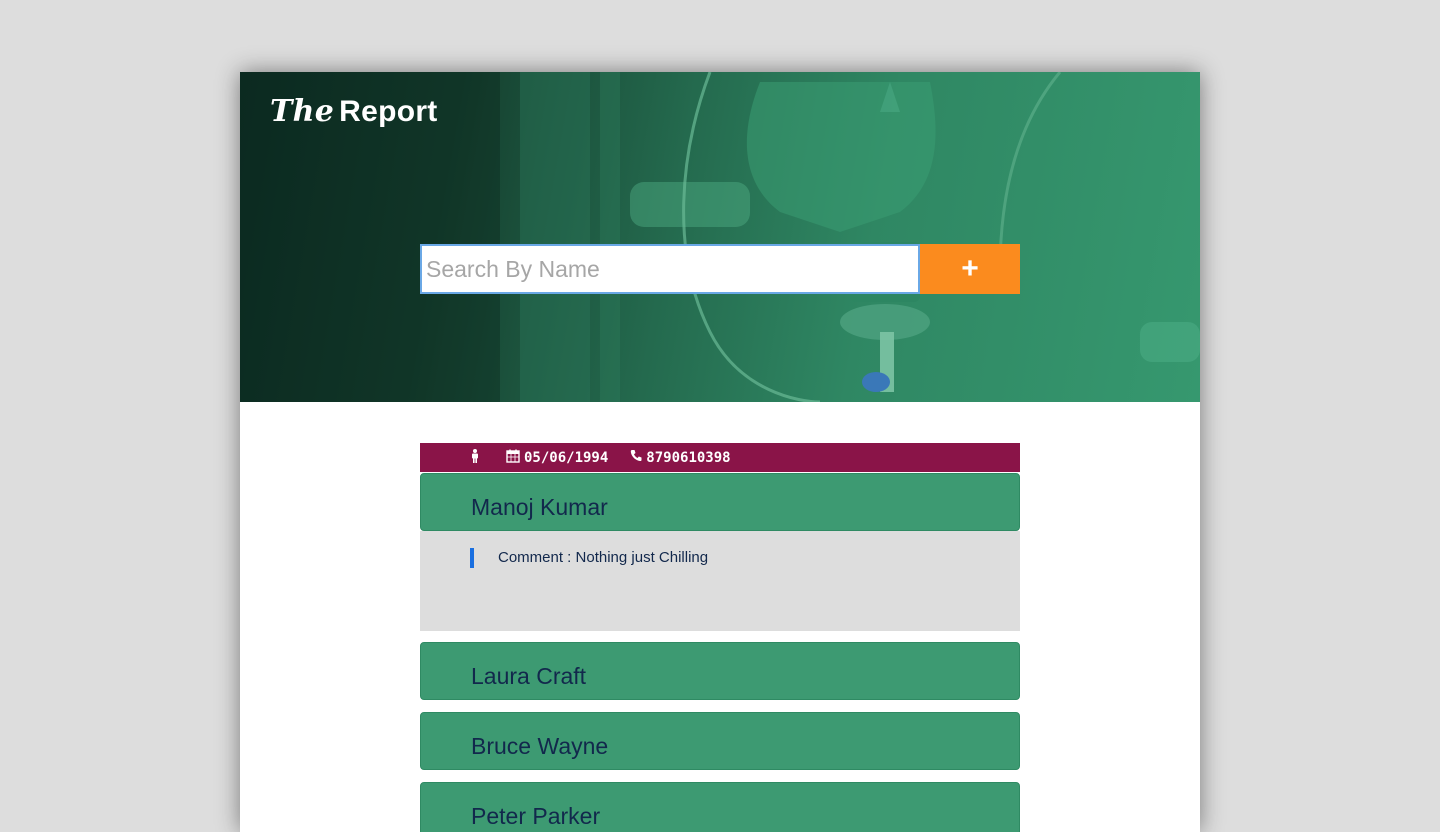 The image size is (1440, 832). What do you see at coordinates (536, 816) in the screenshot?
I see `person-name: Peter Parker` at bounding box center [536, 816].